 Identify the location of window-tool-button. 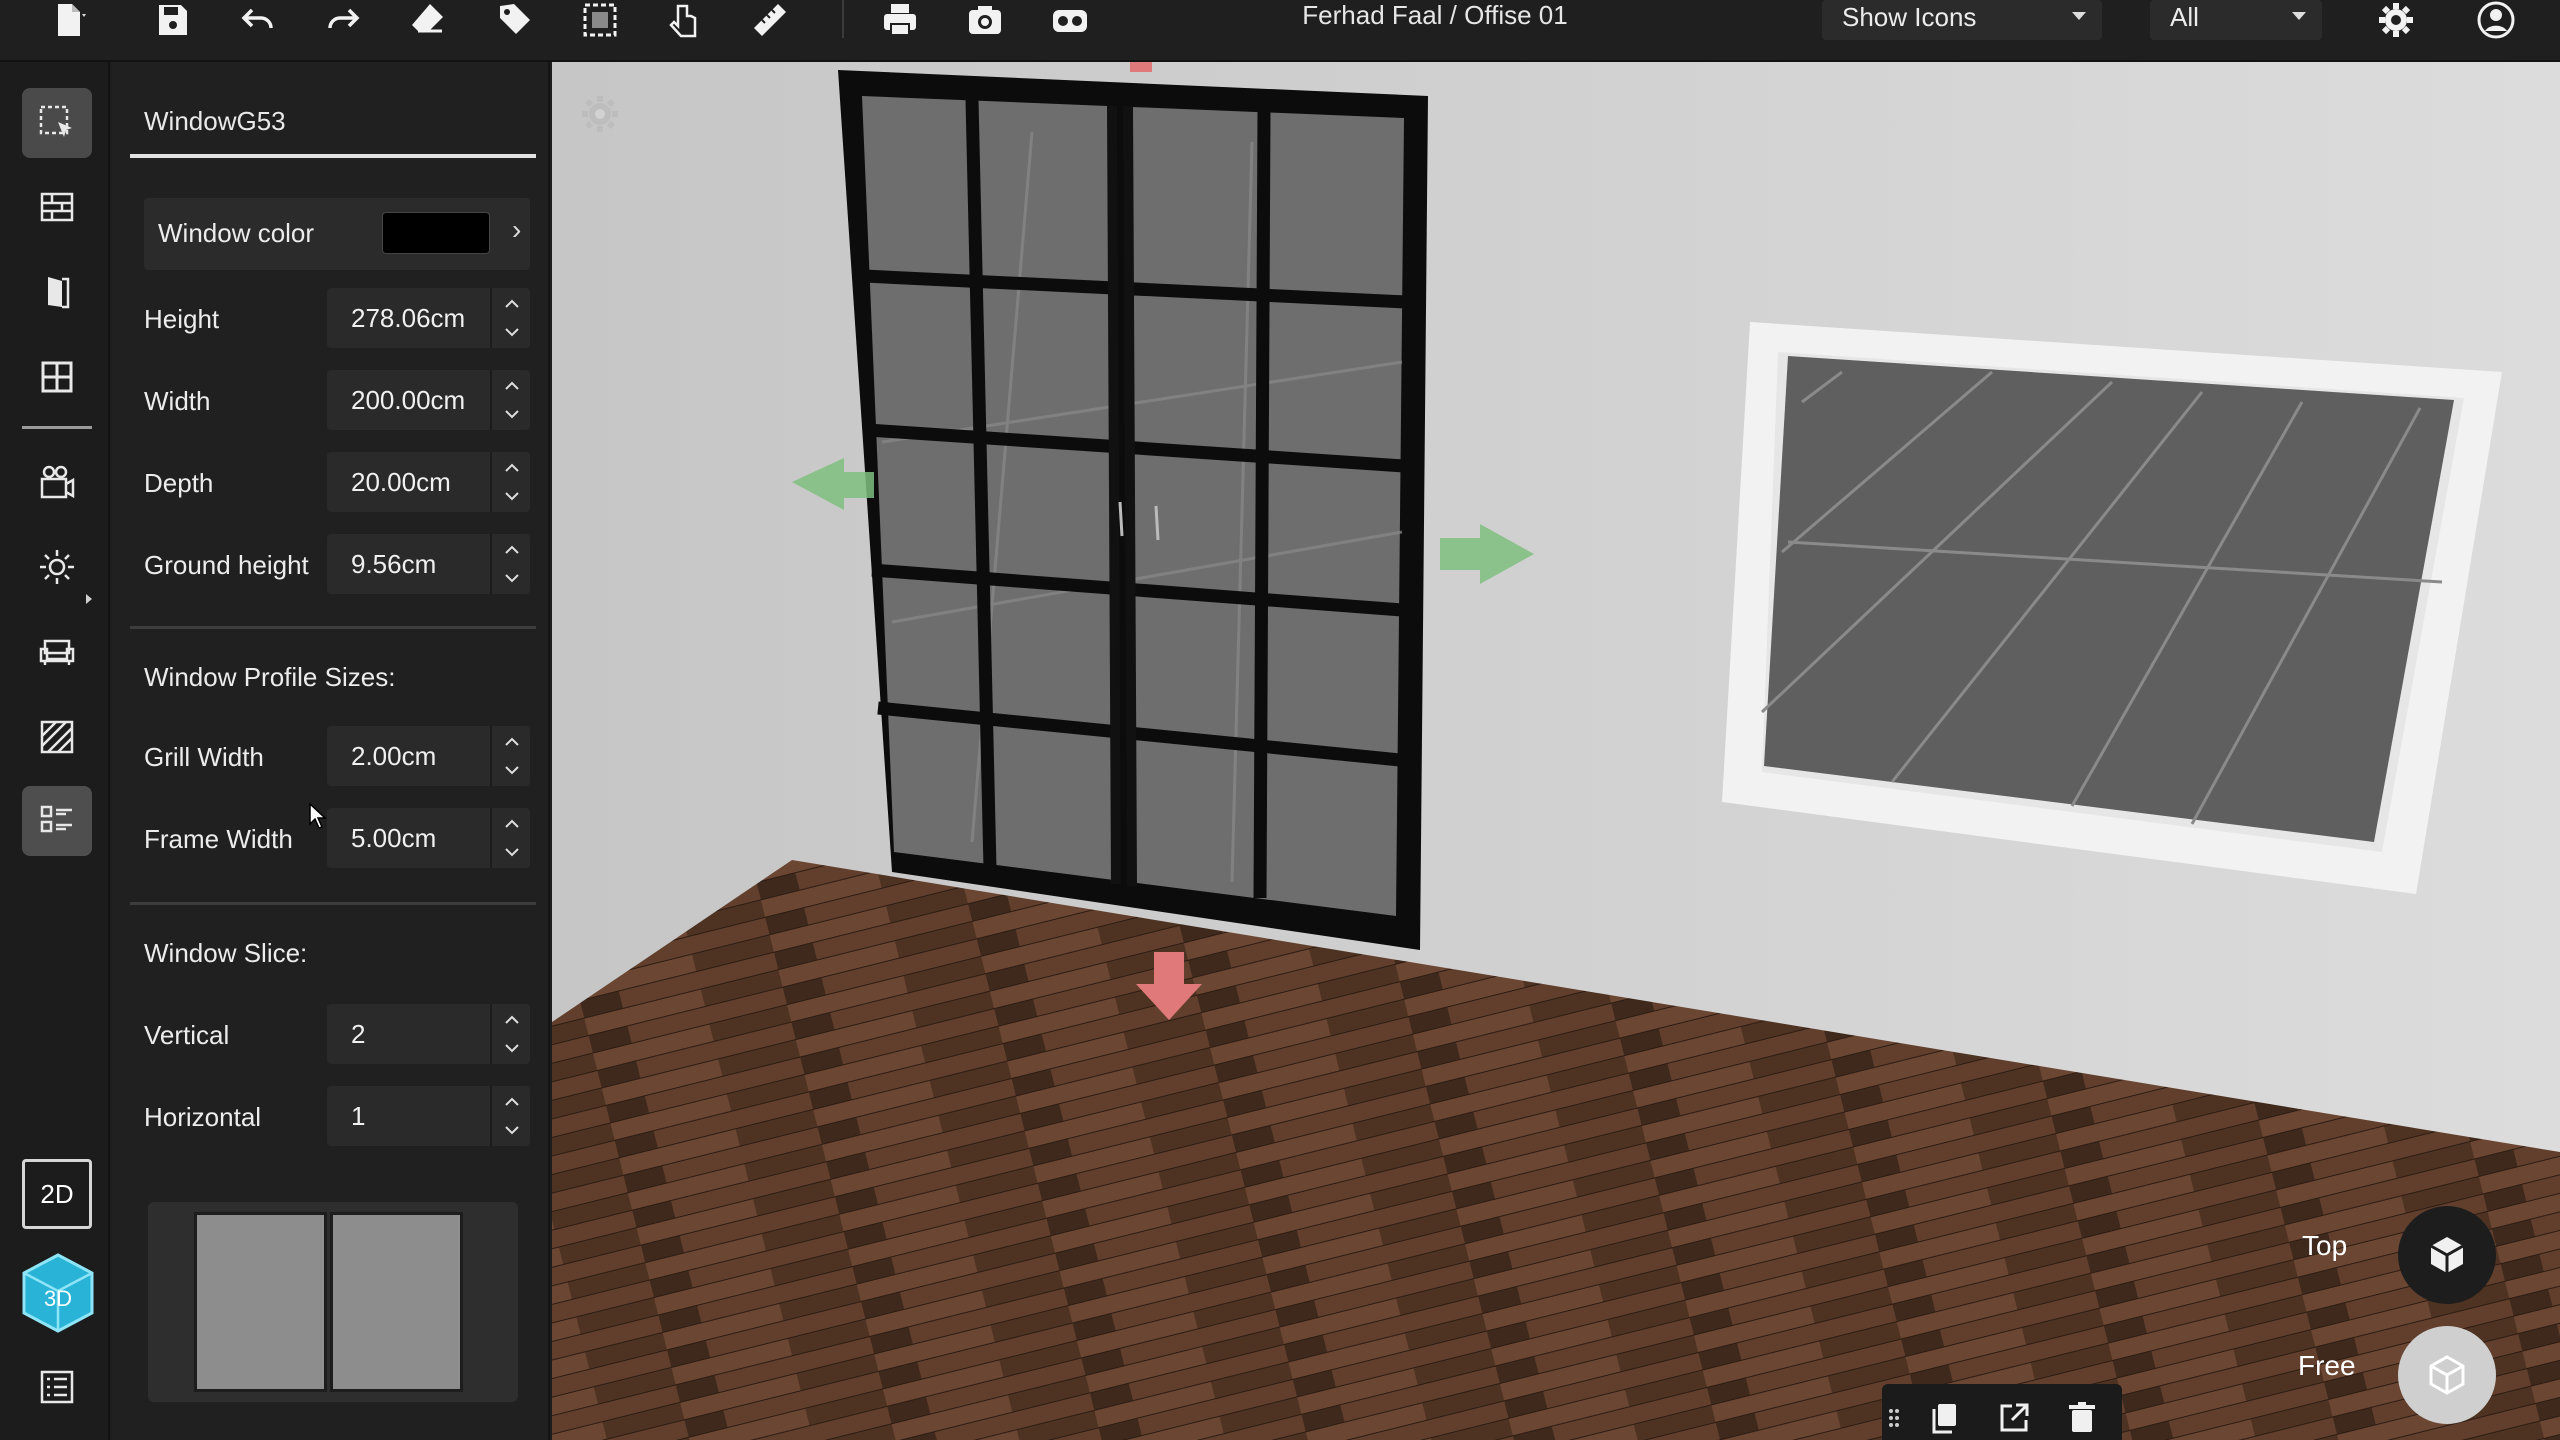
(57, 377).